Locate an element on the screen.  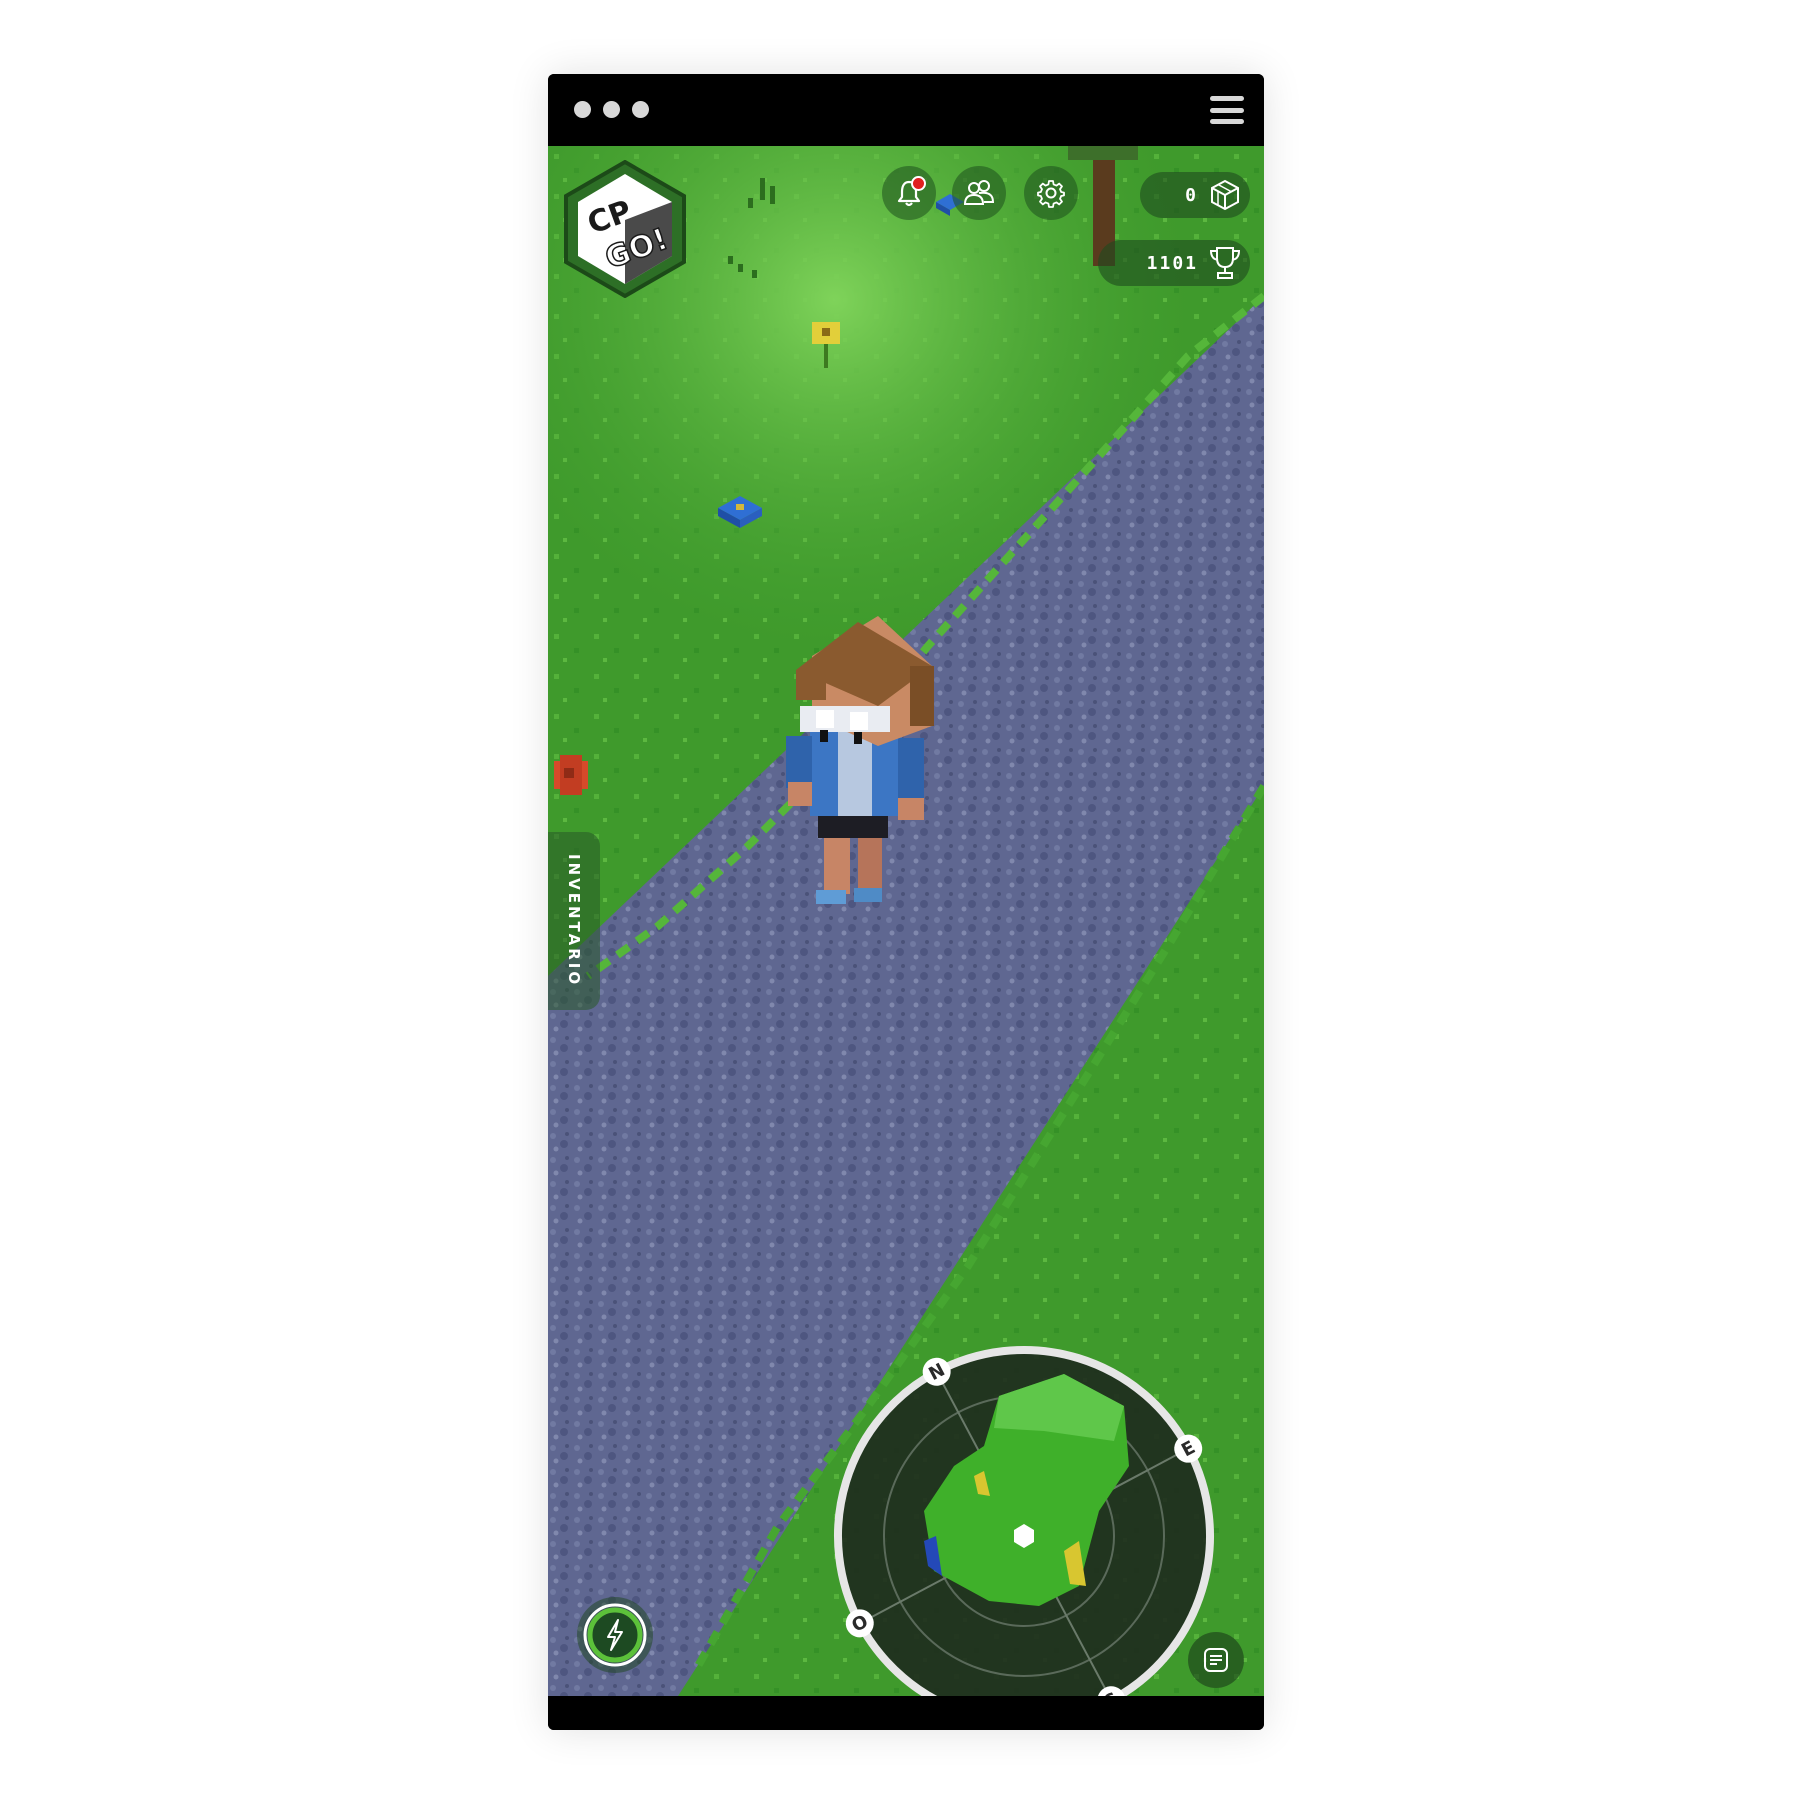
notes-icon is located at coordinates (1216, 1660).